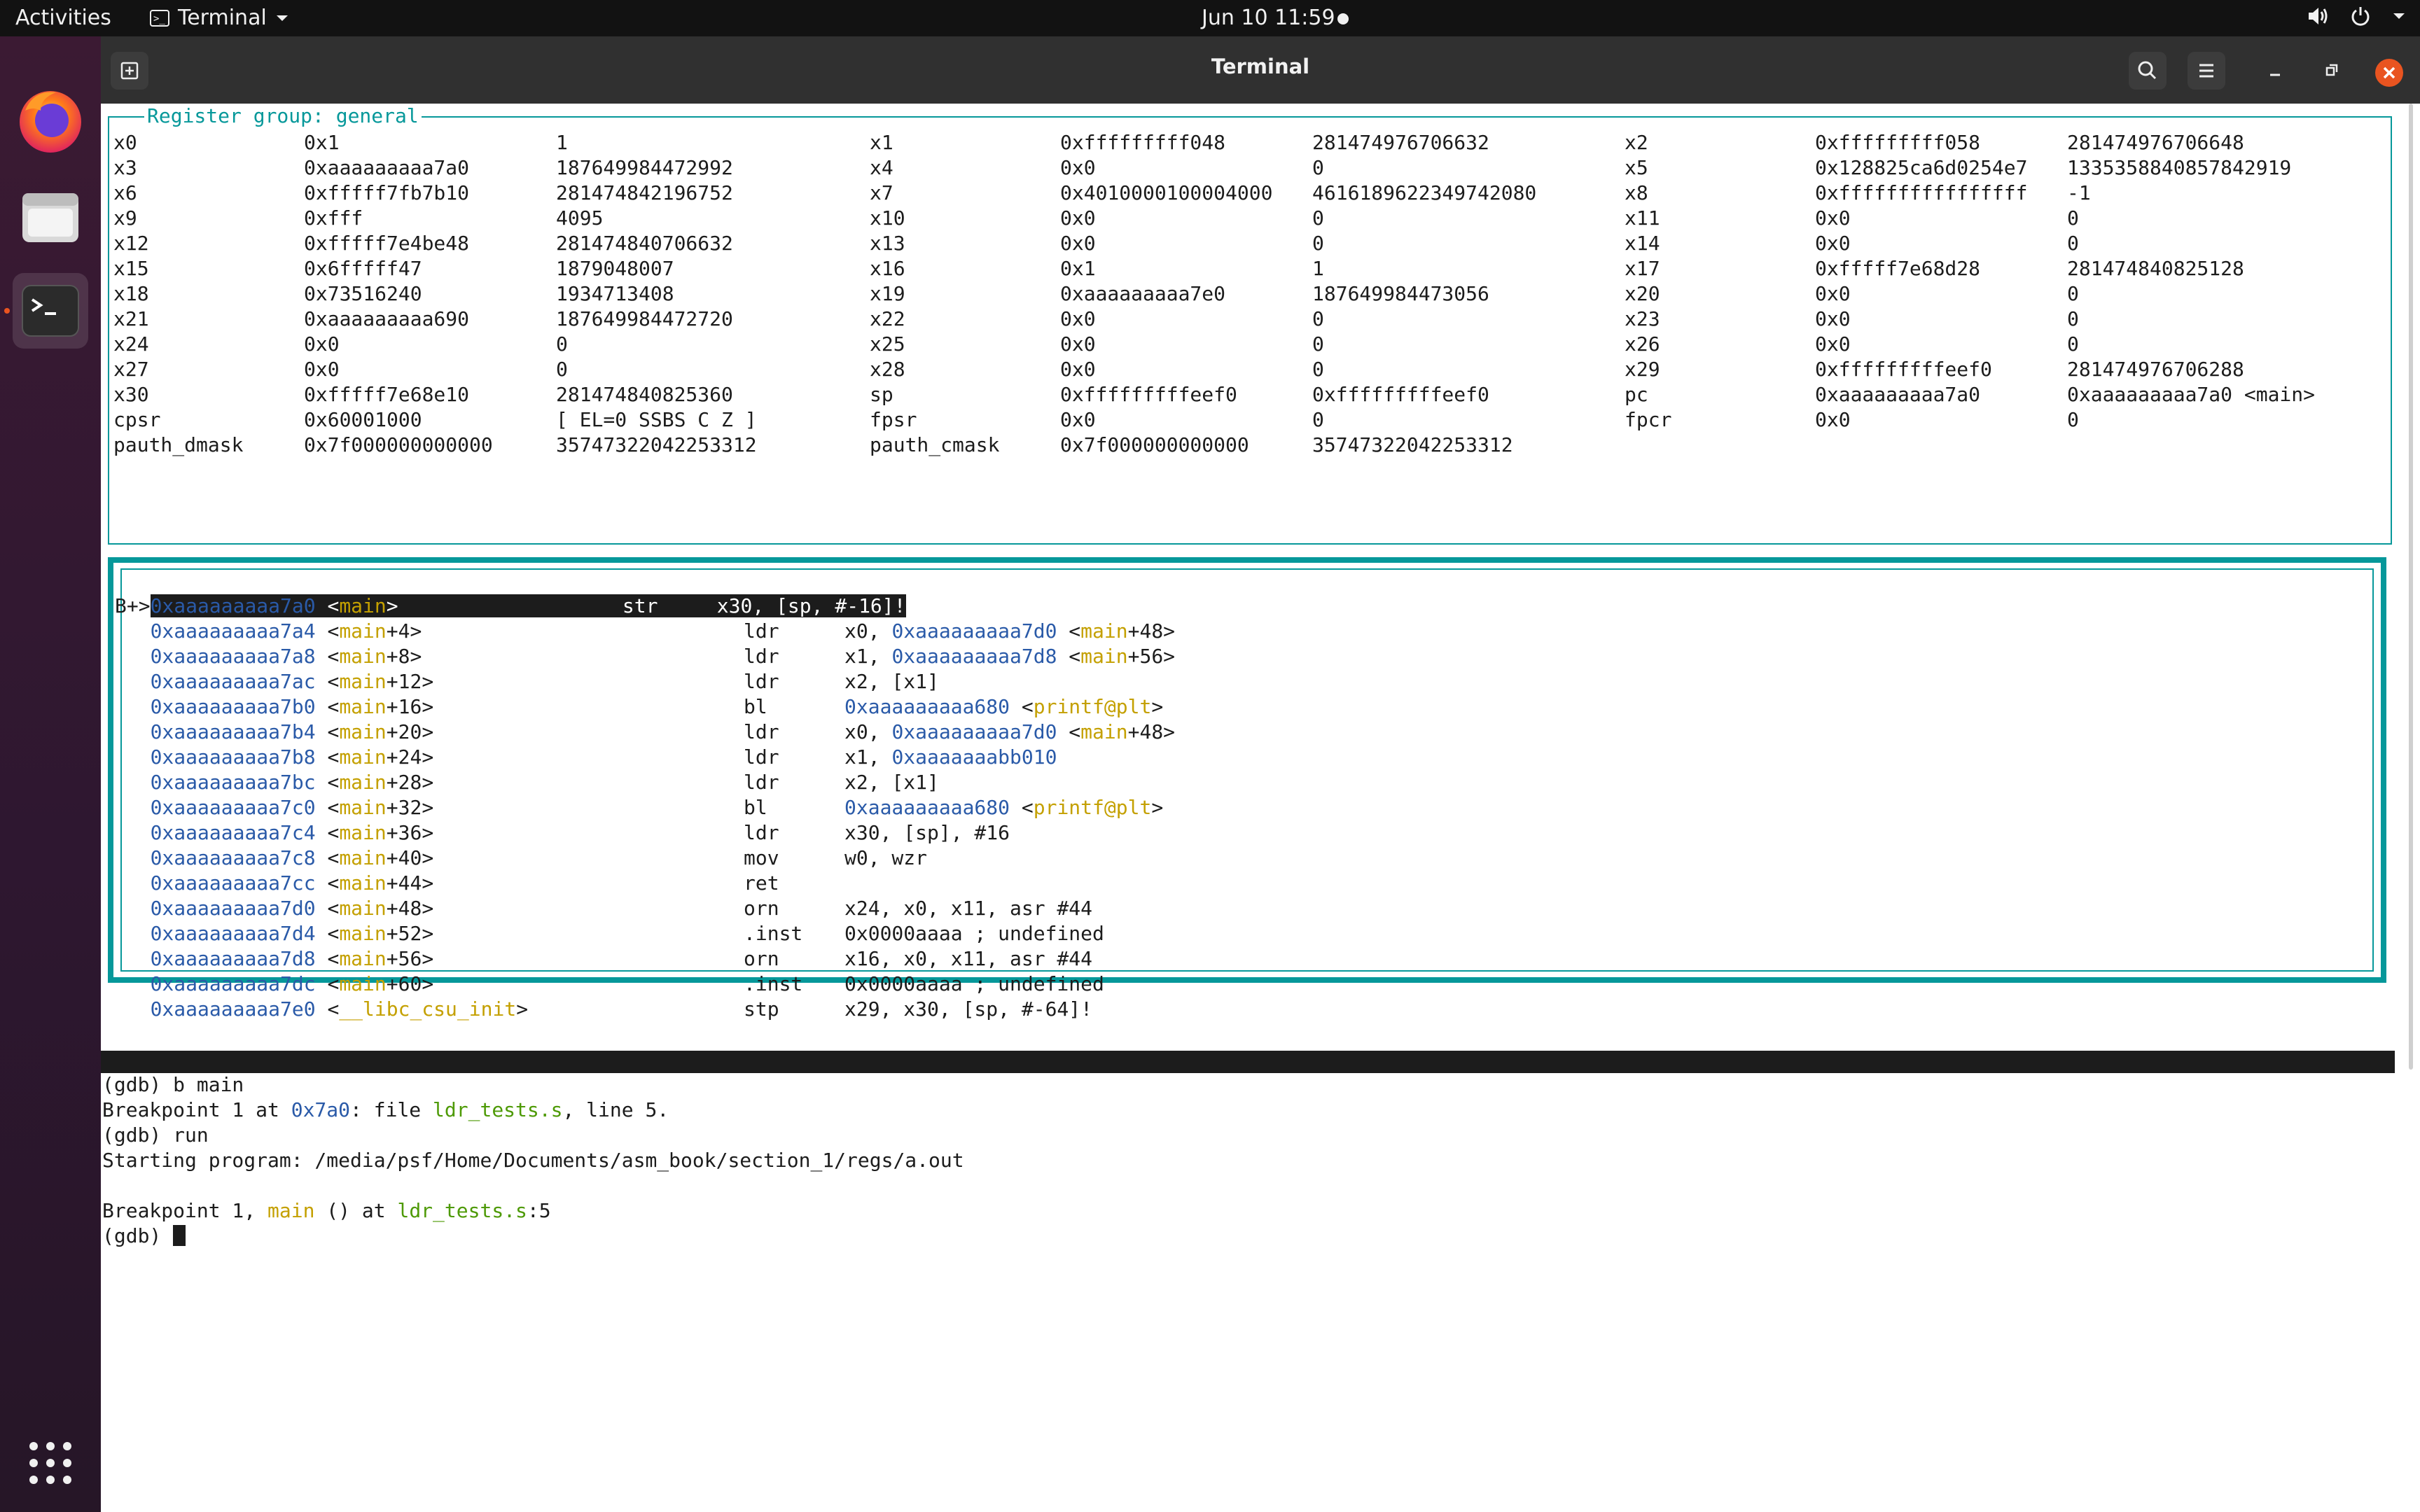 The height and width of the screenshot is (1512, 2420). What do you see at coordinates (974, 933) in the screenshot?
I see `instruction-operands: 0x0000aaaa ; undefined` at bounding box center [974, 933].